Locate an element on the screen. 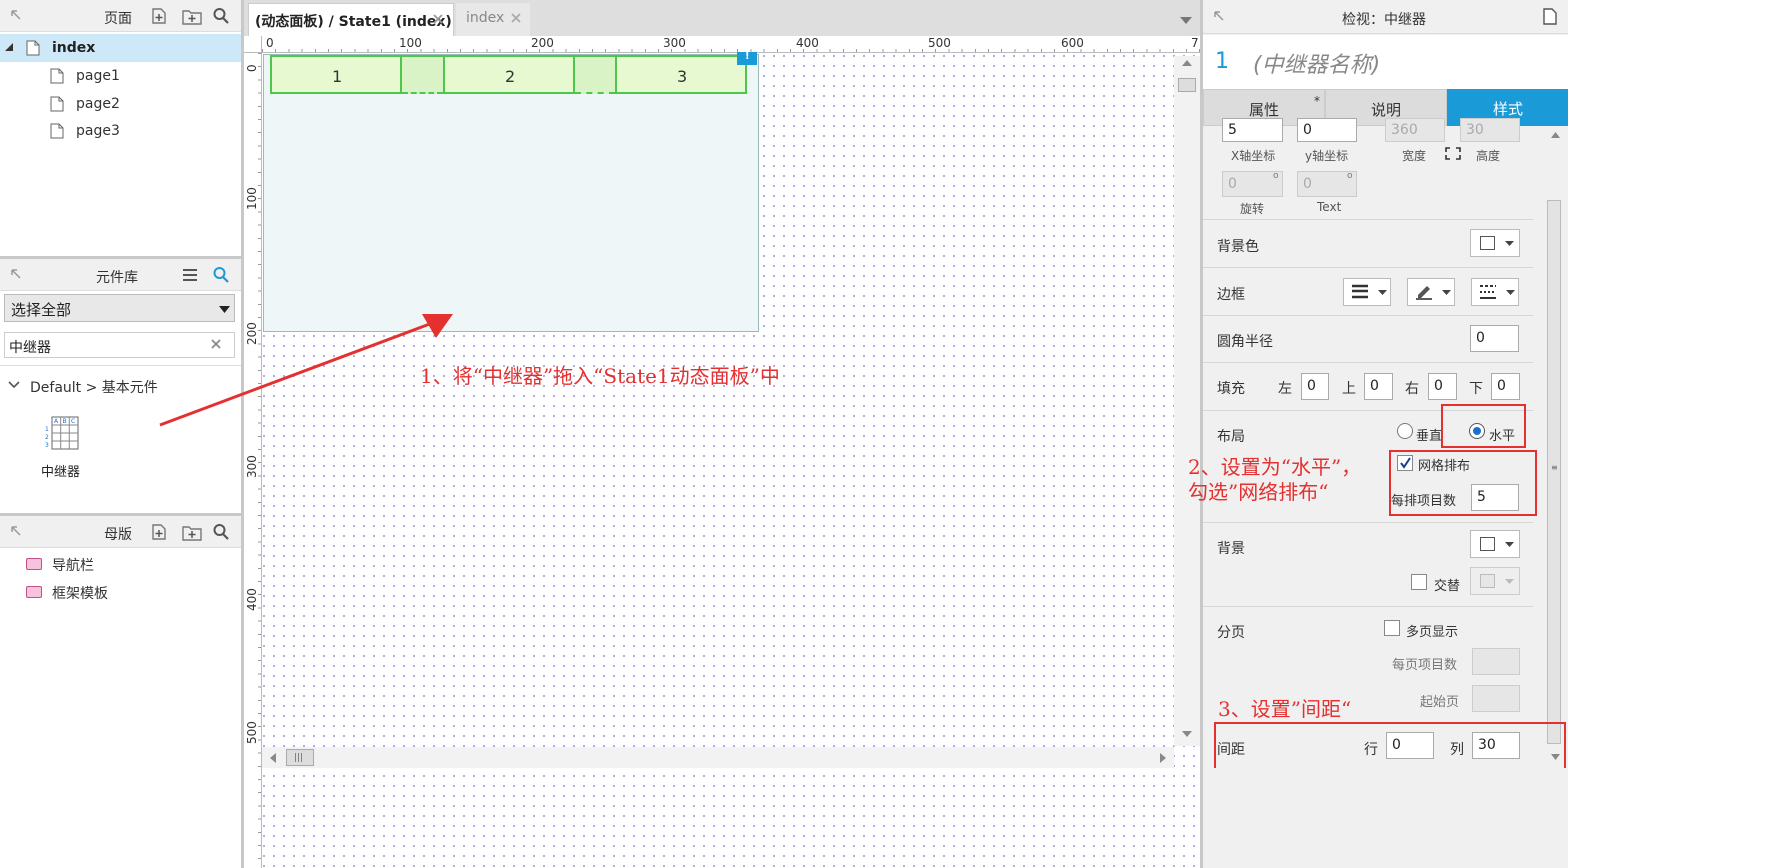 The height and width of the screenshot is (868, 1776). notes-page-icon is located at coordinates (1550, 16).